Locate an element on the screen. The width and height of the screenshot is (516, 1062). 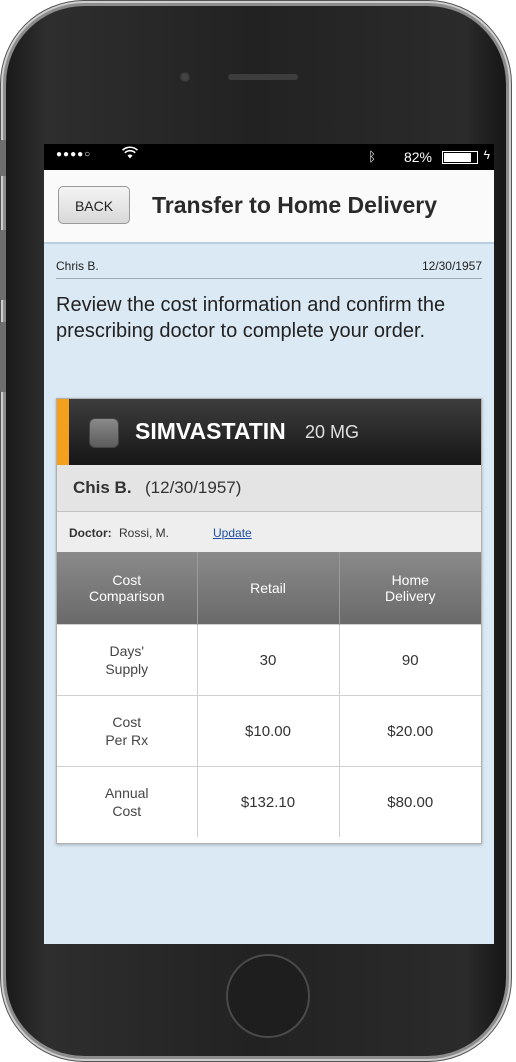
battery-icon is located at coordinates (460, 157).